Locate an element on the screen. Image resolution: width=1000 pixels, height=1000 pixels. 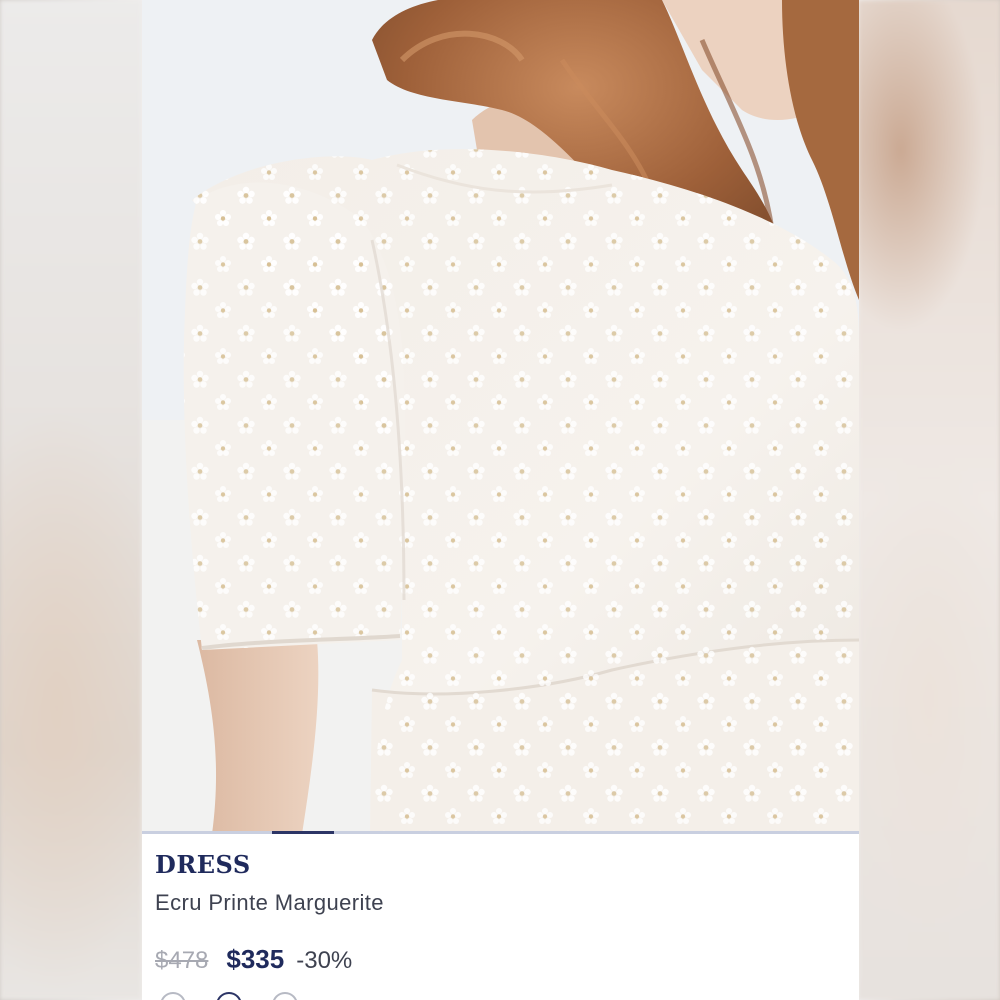
sale-price: $335 is located at coordinates (255, 959).